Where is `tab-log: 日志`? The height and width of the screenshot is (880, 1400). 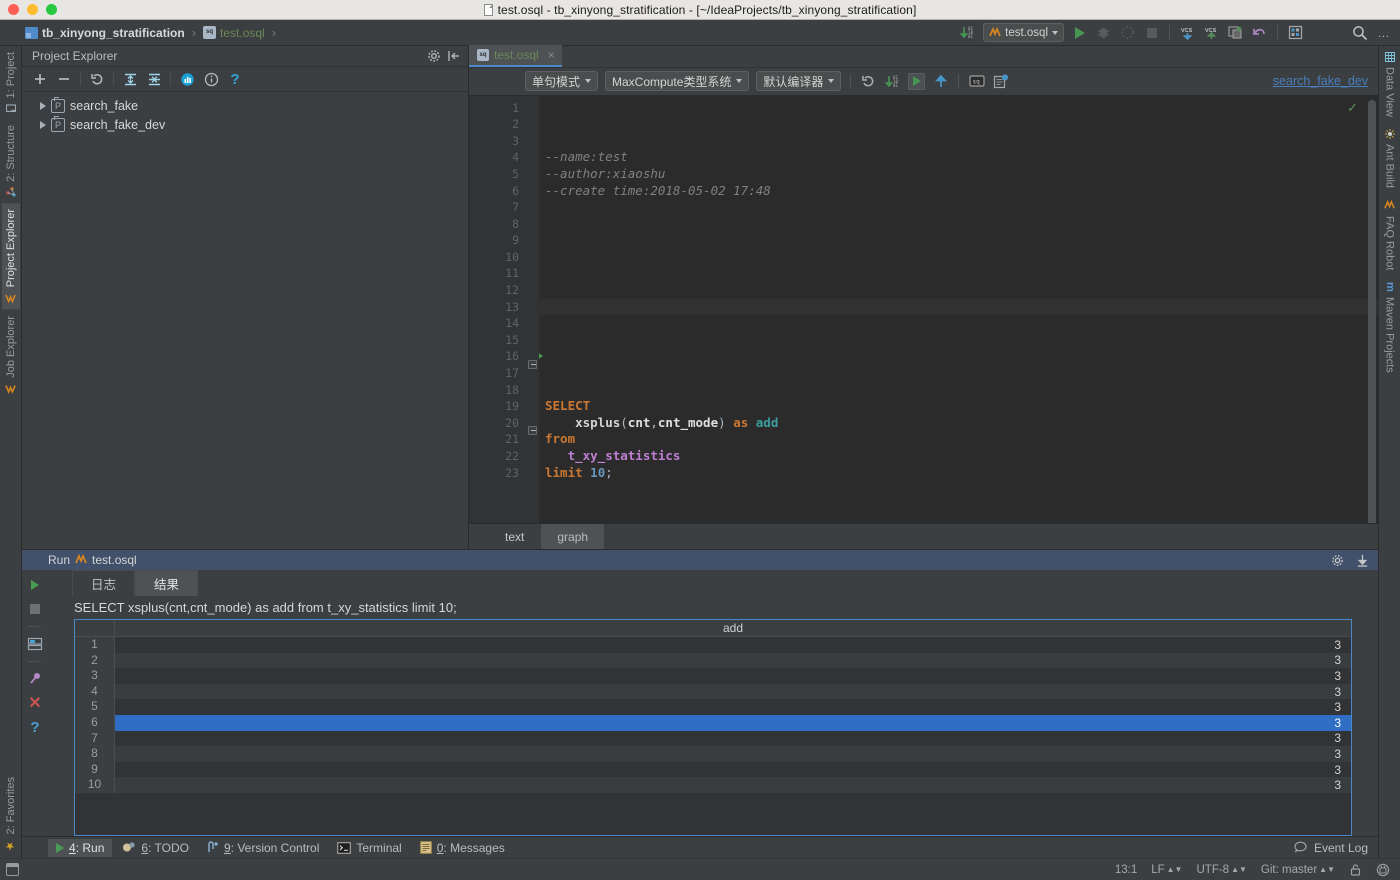 tab-log: 日志 is located at coordinates (104, 583).